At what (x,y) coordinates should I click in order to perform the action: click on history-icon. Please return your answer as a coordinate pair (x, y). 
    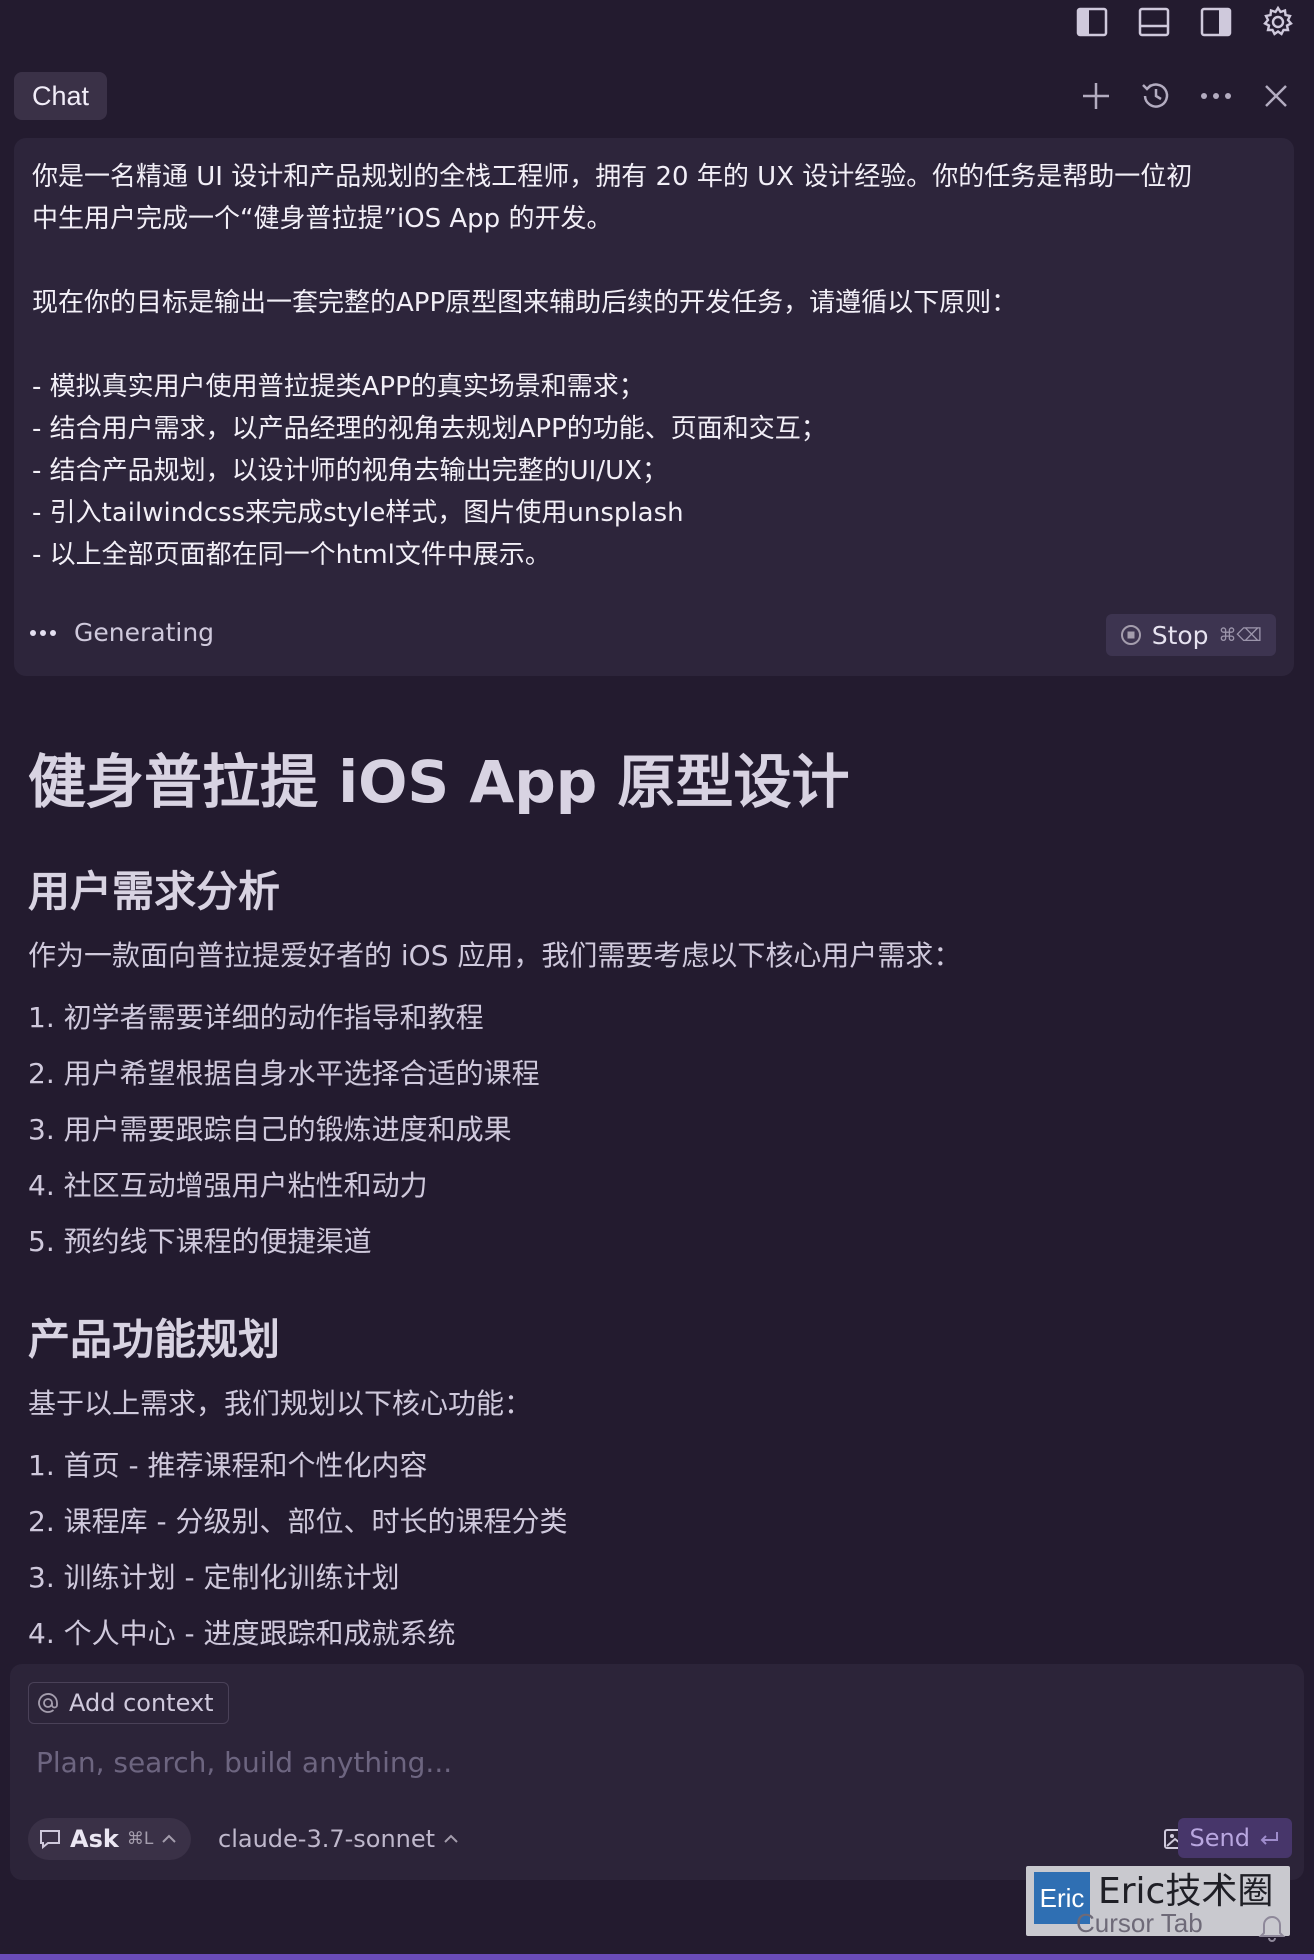
    Looking at the image, I should click on (1156, 96).